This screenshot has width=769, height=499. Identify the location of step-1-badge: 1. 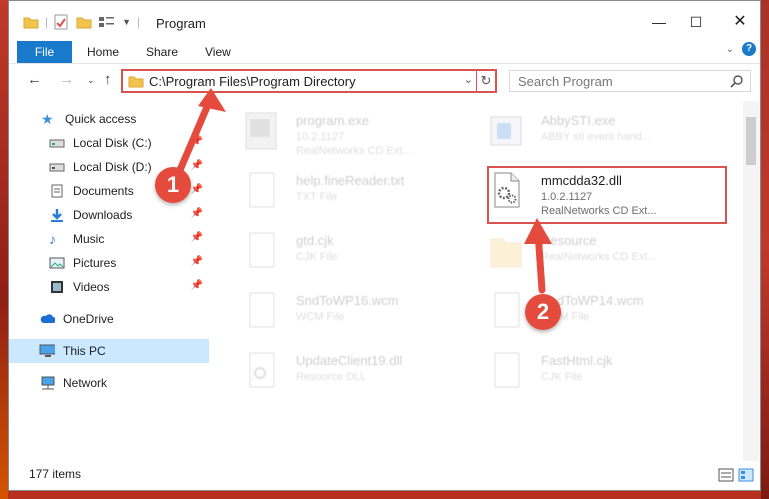
(173, 185).